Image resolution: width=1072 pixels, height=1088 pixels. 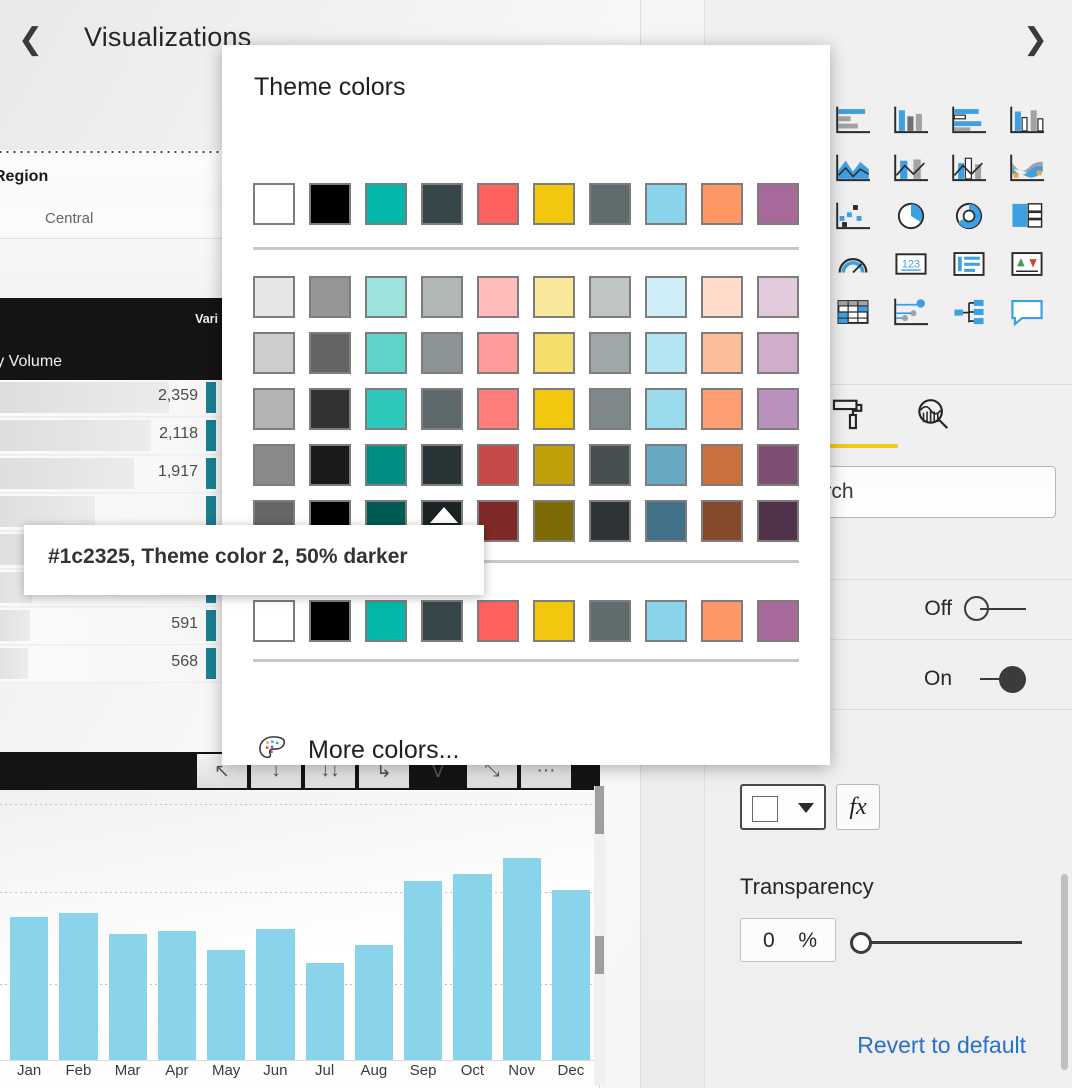 What do you see at coordinates (112, 508) in the screenshot?
I see `inventory-table-visual: Vari ory Volume 2,3592,1181,917599591568` at bounding box center [112, 508].